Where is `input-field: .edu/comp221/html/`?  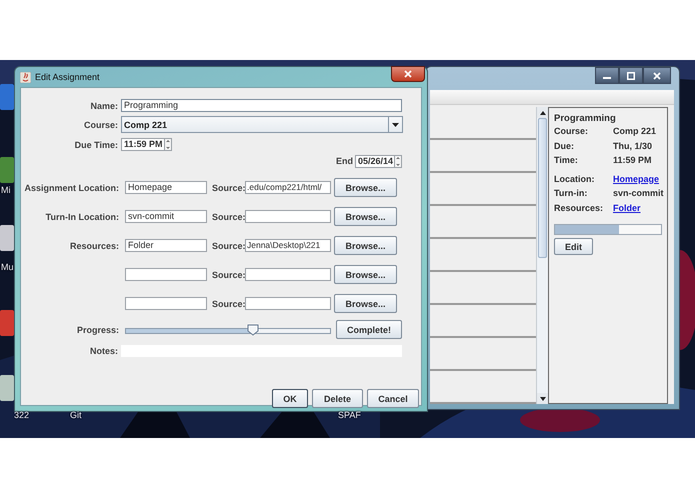 input-field: .edu/comp221/html/ is located at coordinates (288, 187).